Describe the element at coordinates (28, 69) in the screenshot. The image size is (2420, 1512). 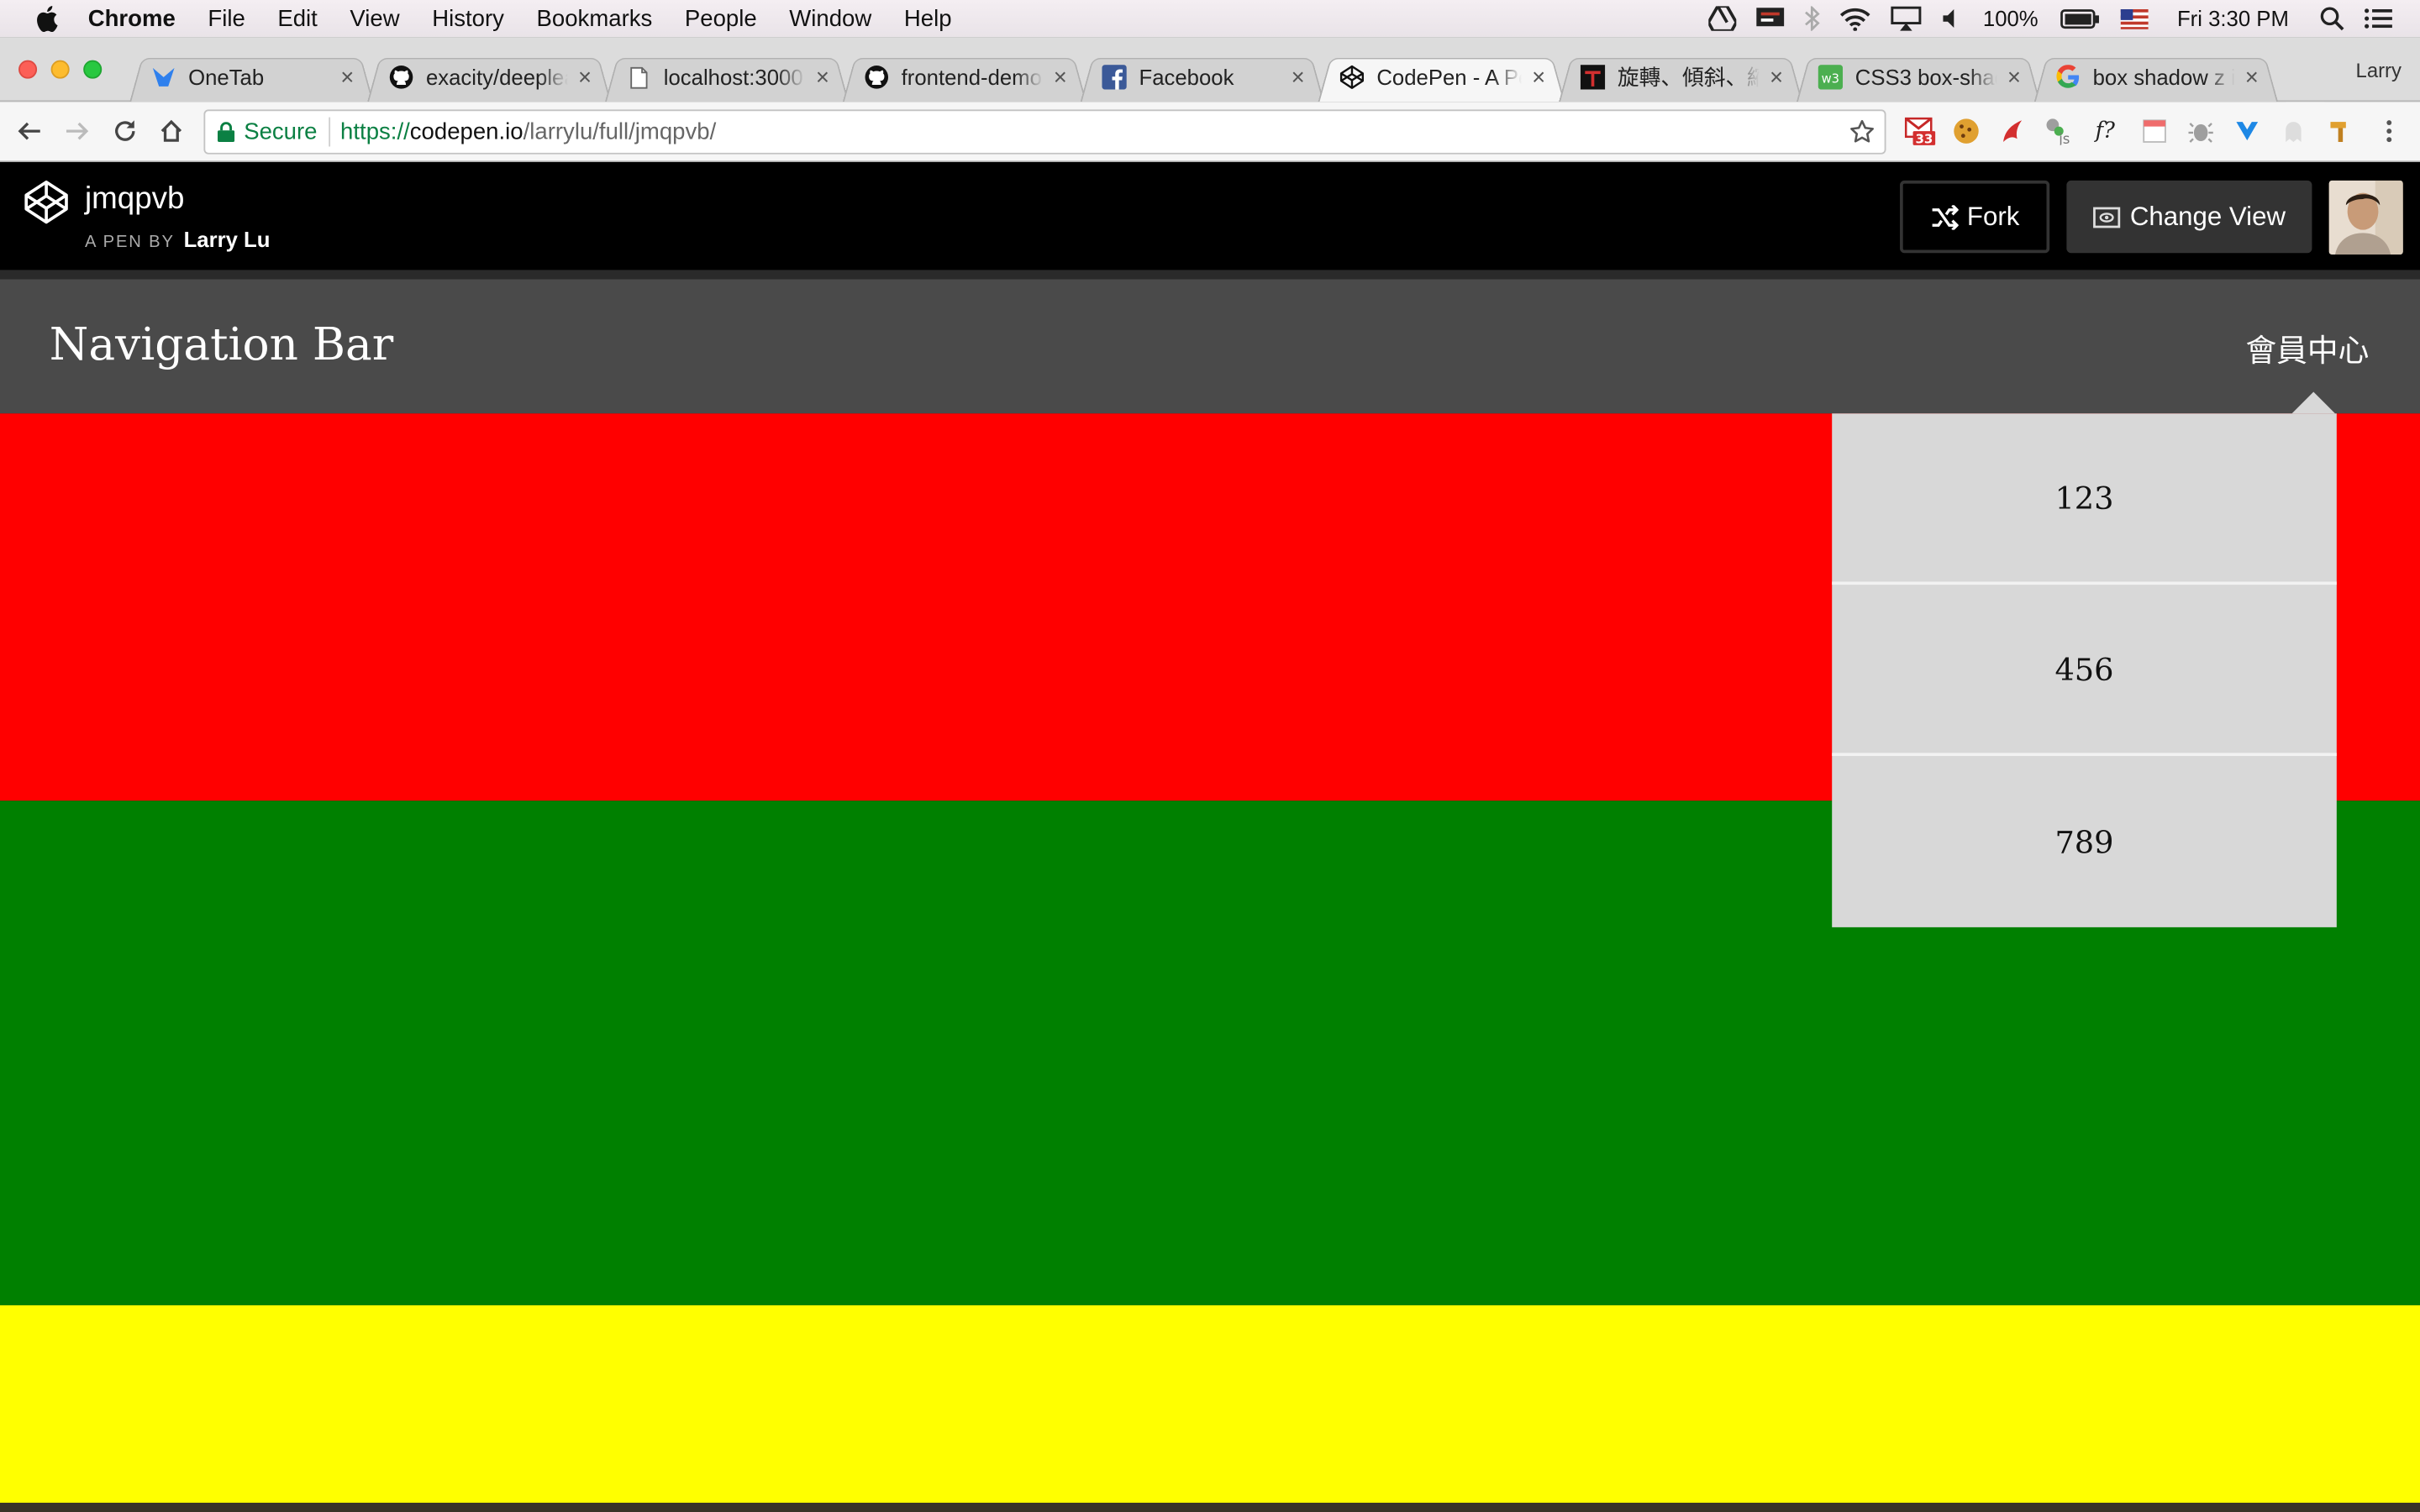
I see `close-window-button` at that location.